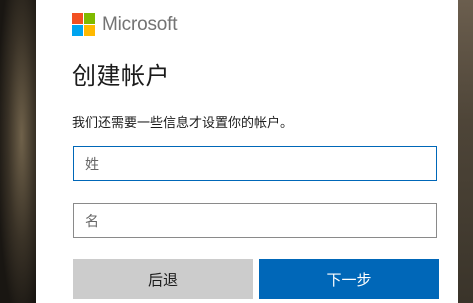 Image resolution: width=473 pixels, height=303 pixels. Describe the element at coordinates (89, 30) in the screenshot. I see `logo-square-yellow` at that location.